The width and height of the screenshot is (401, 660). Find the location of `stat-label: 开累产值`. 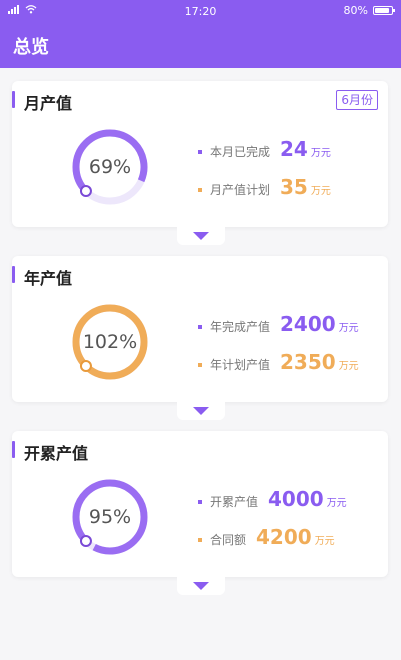

stat-label: 开累产值 is located at coordinates (234, 502).